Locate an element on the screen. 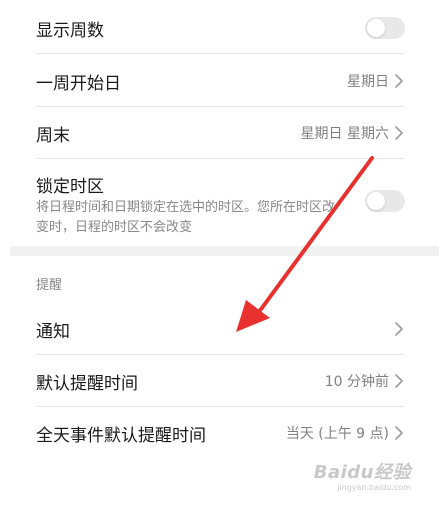  setting-default-reminder: 默认提醒时间 10 分钟前 is located at coordinates (220, 381).